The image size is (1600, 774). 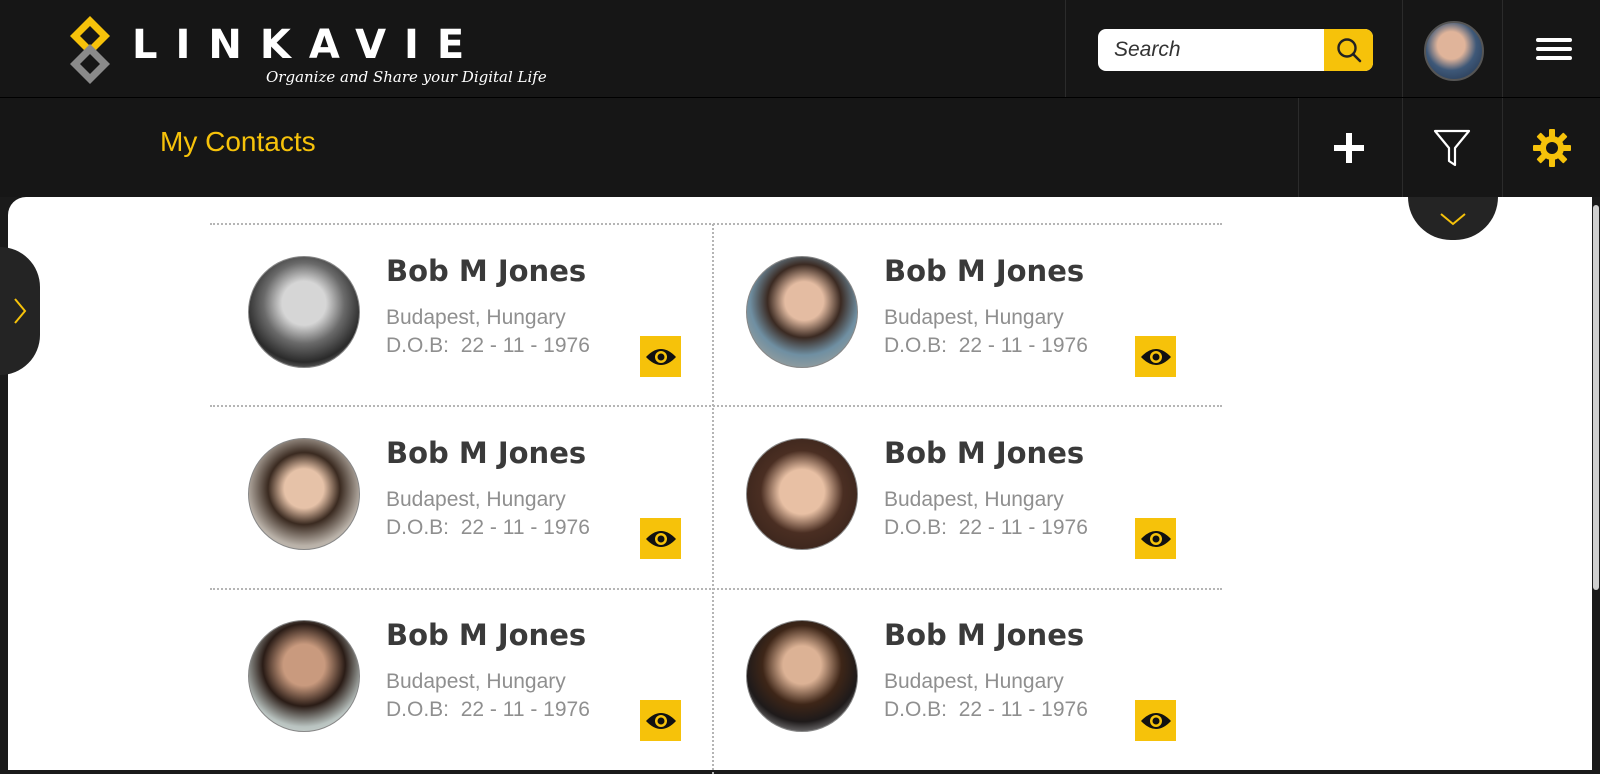 I want to click on side-panel-toggle, so click(x=20, y=311).